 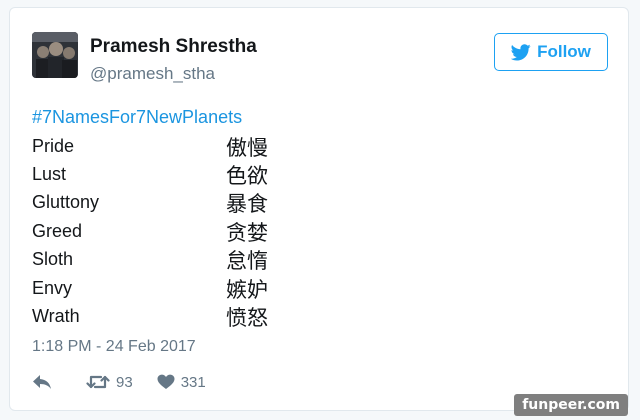 What do you see at coordinates (162, 320) in the screenshot?
I see `list-item: Wrath 愤怒` at bounding box center [162, 320].